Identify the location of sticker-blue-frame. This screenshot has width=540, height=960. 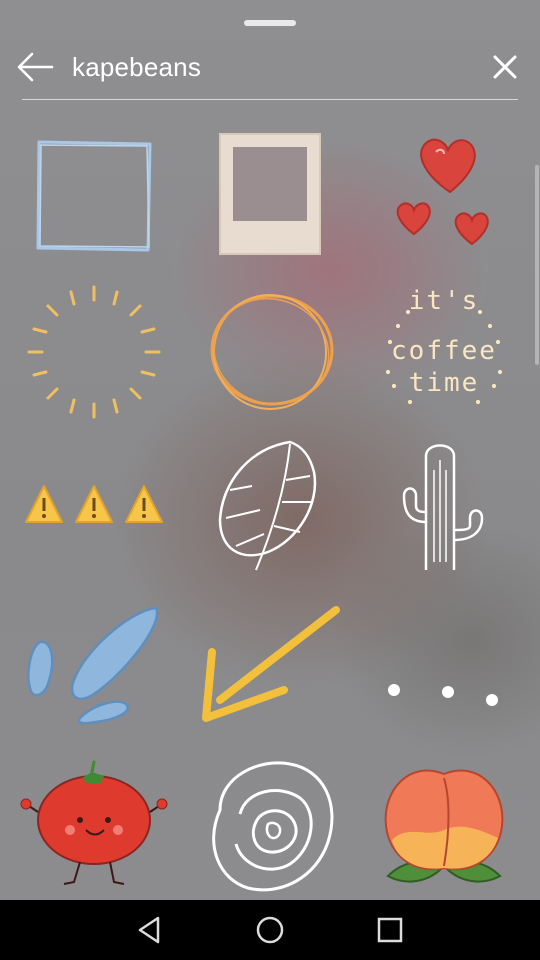
(94, 200).